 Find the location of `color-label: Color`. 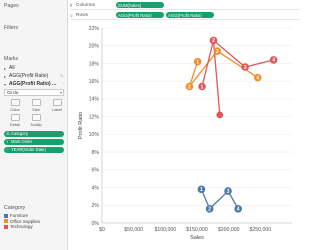

color-label: Color is located at coordinates (15, 109).